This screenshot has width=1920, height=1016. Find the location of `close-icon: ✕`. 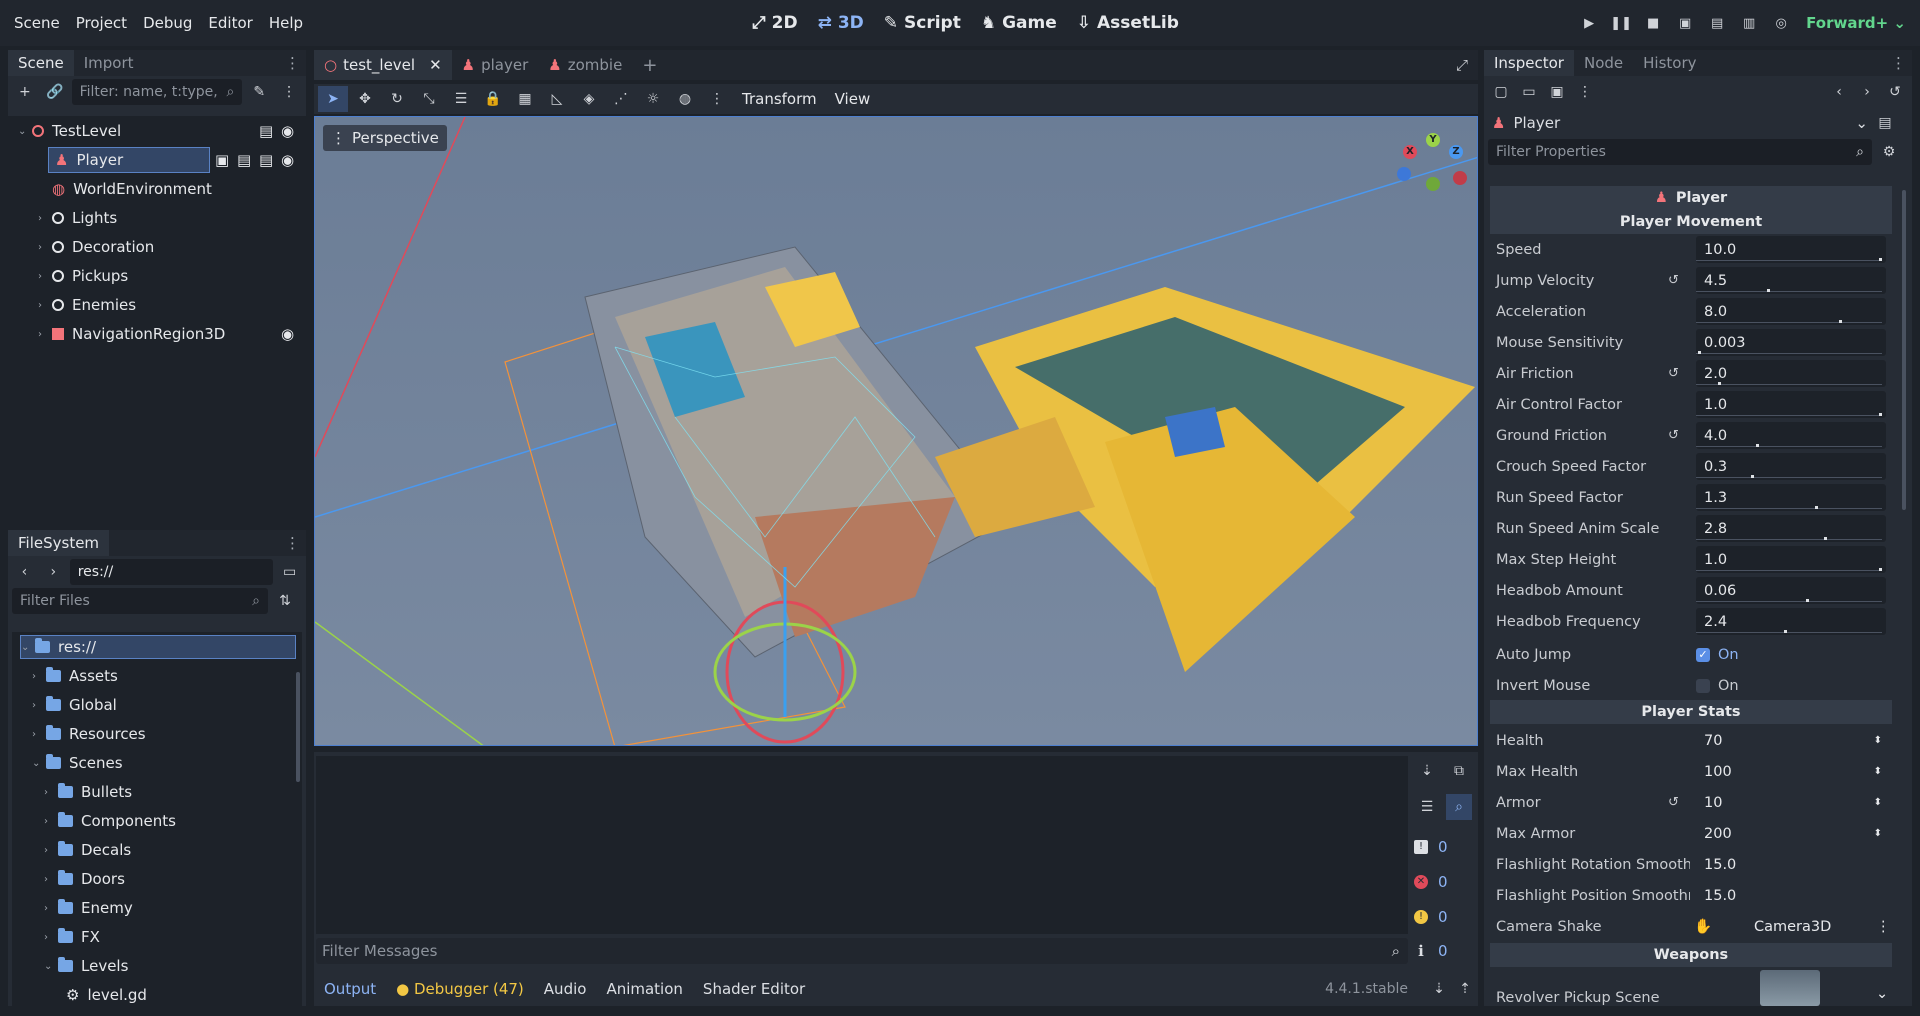

close-icon: ✕ is located at coordinates (435, 65).